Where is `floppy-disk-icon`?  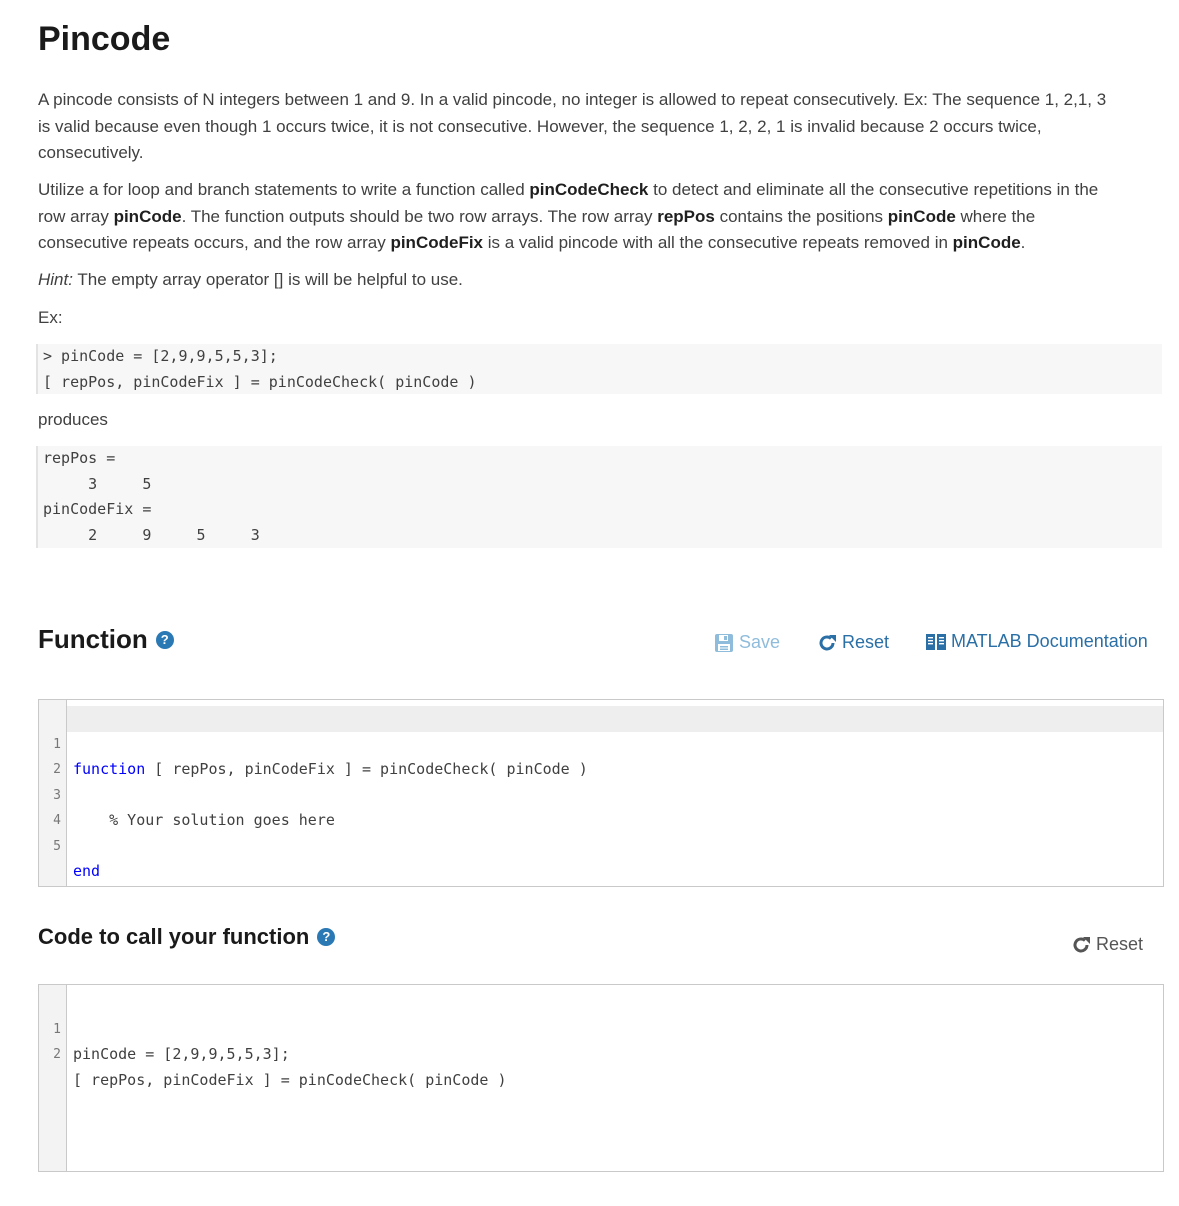
floppy-disk-icon is located at coordinates (724, 643).